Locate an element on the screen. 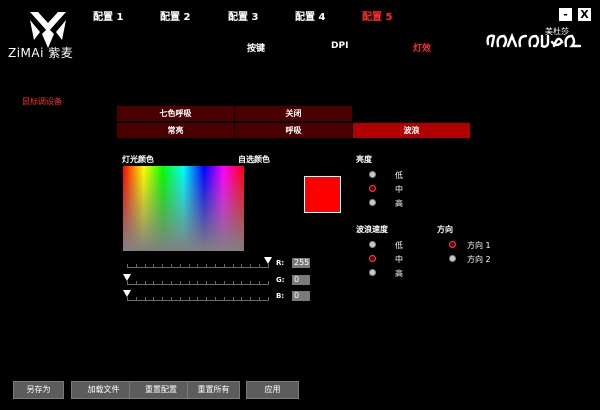  speed-high-radio is located at coordinates (372, 272).